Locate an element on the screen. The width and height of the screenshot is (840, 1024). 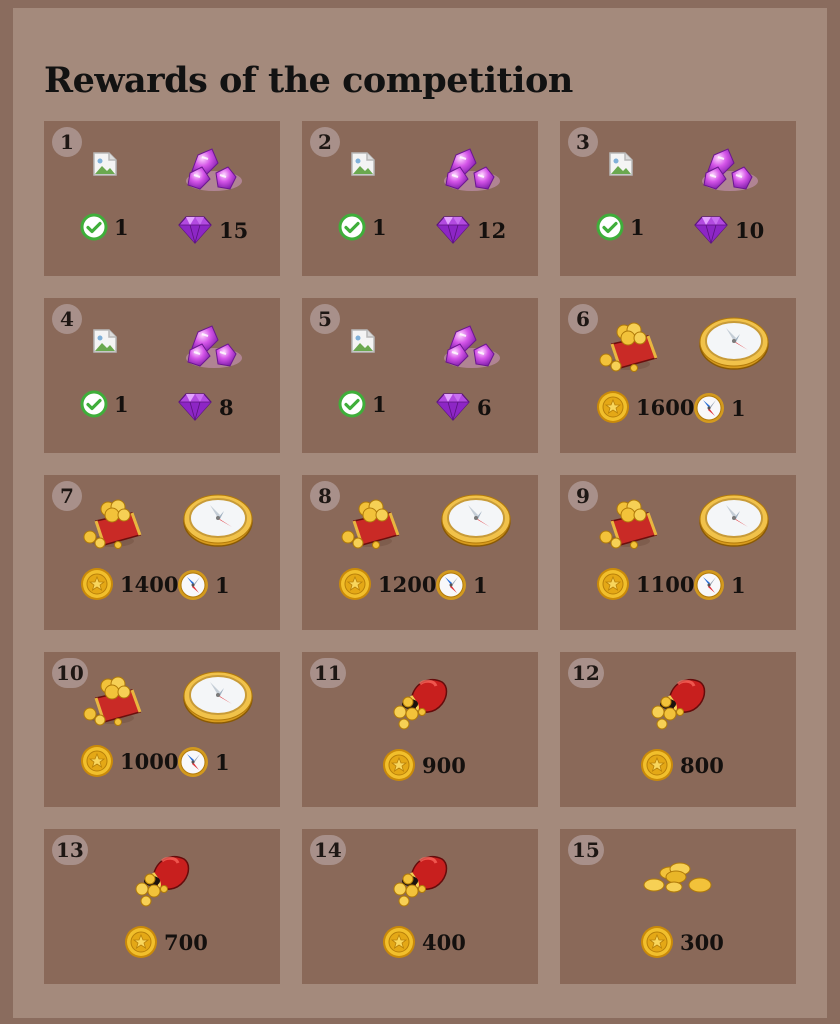
amount-value: 12 is located at coordinates (492, 230).